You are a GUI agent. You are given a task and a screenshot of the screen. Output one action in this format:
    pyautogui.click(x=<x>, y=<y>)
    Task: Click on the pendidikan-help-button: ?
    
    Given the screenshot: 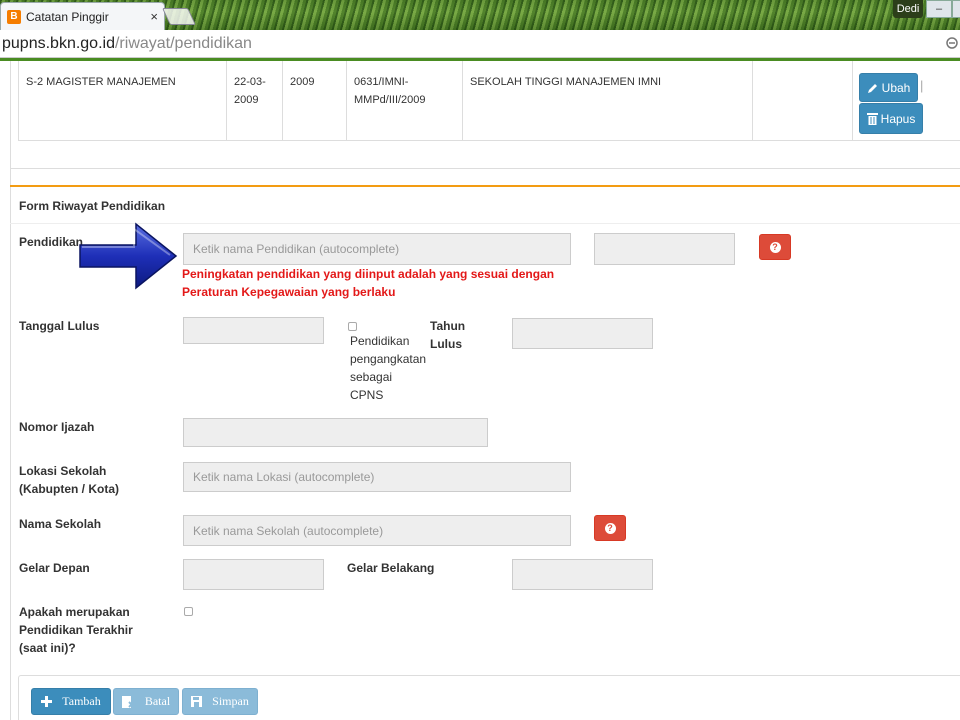 What is the action you would take?
    pyautogui.click(x=775, y=247)
    